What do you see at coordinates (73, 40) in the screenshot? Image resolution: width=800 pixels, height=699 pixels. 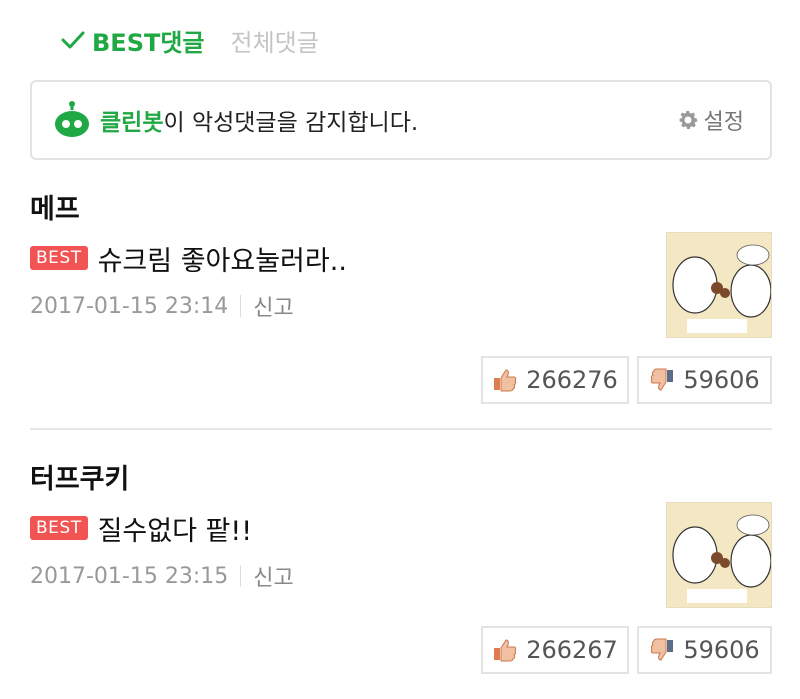 I see `check-icon` at bounding box center [73, 40].